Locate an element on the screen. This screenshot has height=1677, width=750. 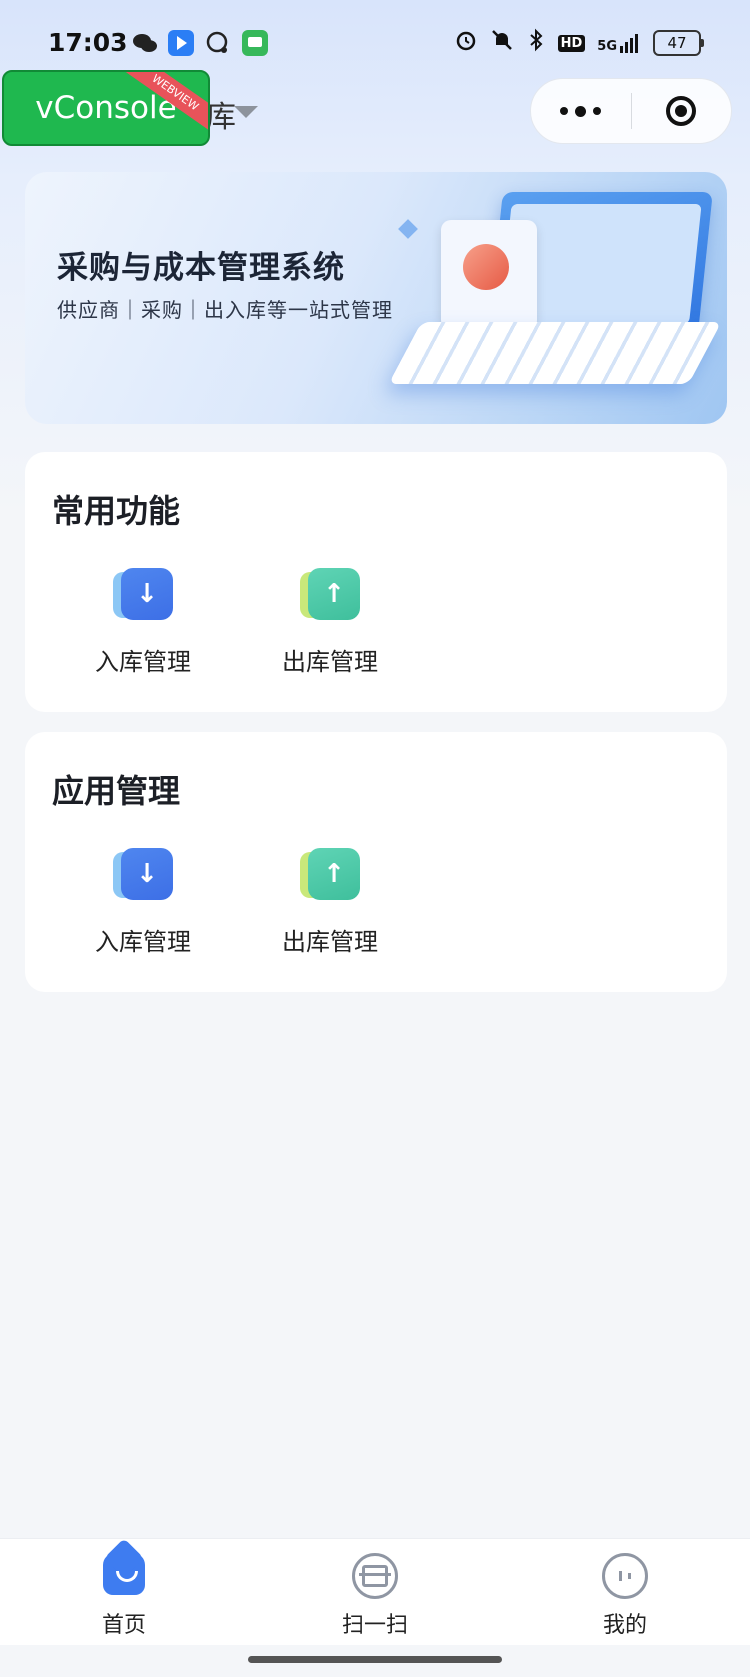
close-miniprogram-button is located at coordinates (682, 111).